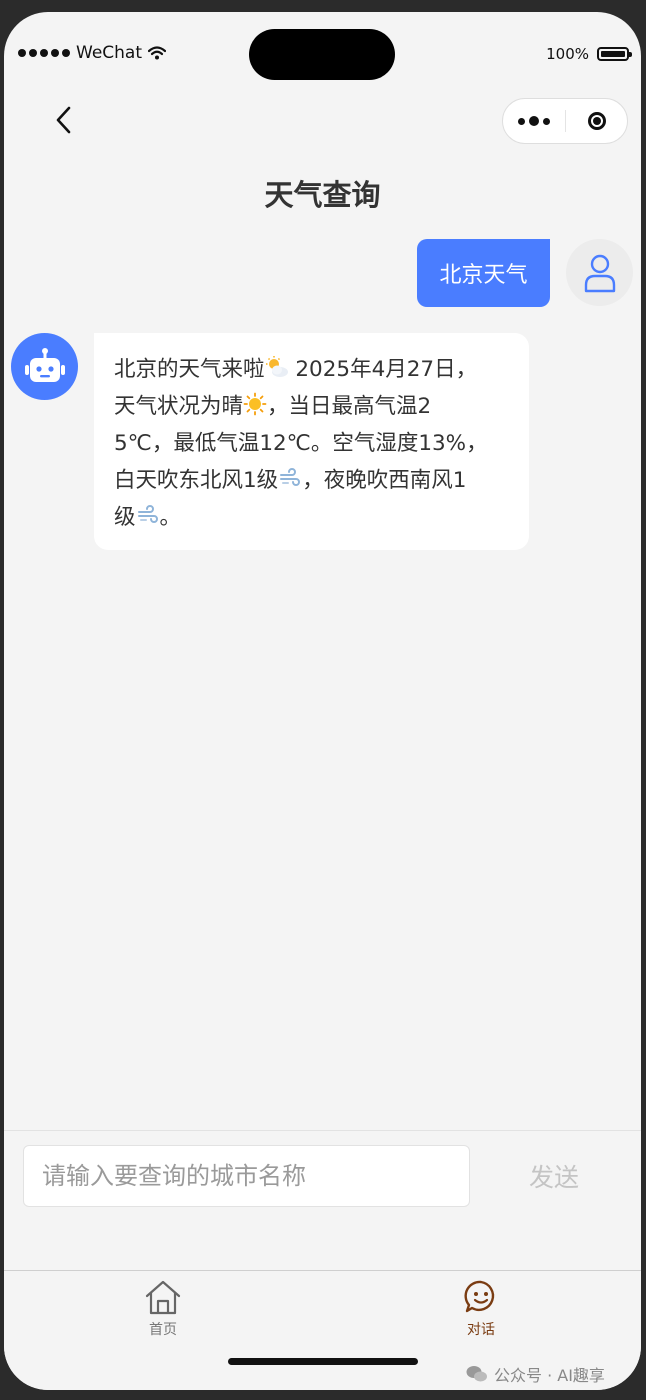  What do you see at coordinates (273, 405) in the screenshot?
I see `bot-message-line: 天气状况为晴 ，当日最高气温2` at bounding box center [273, 405].